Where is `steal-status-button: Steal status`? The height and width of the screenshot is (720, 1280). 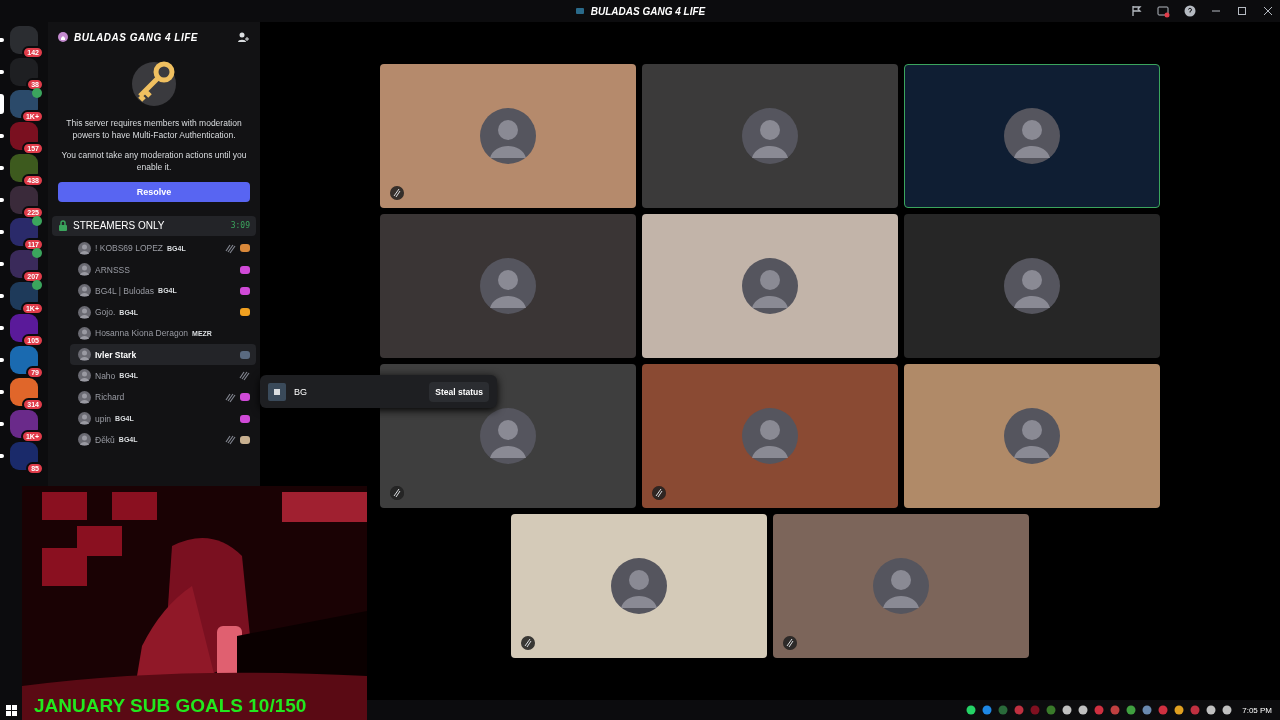 steal-status-button: Steal status is located at coordinates (459, 391).